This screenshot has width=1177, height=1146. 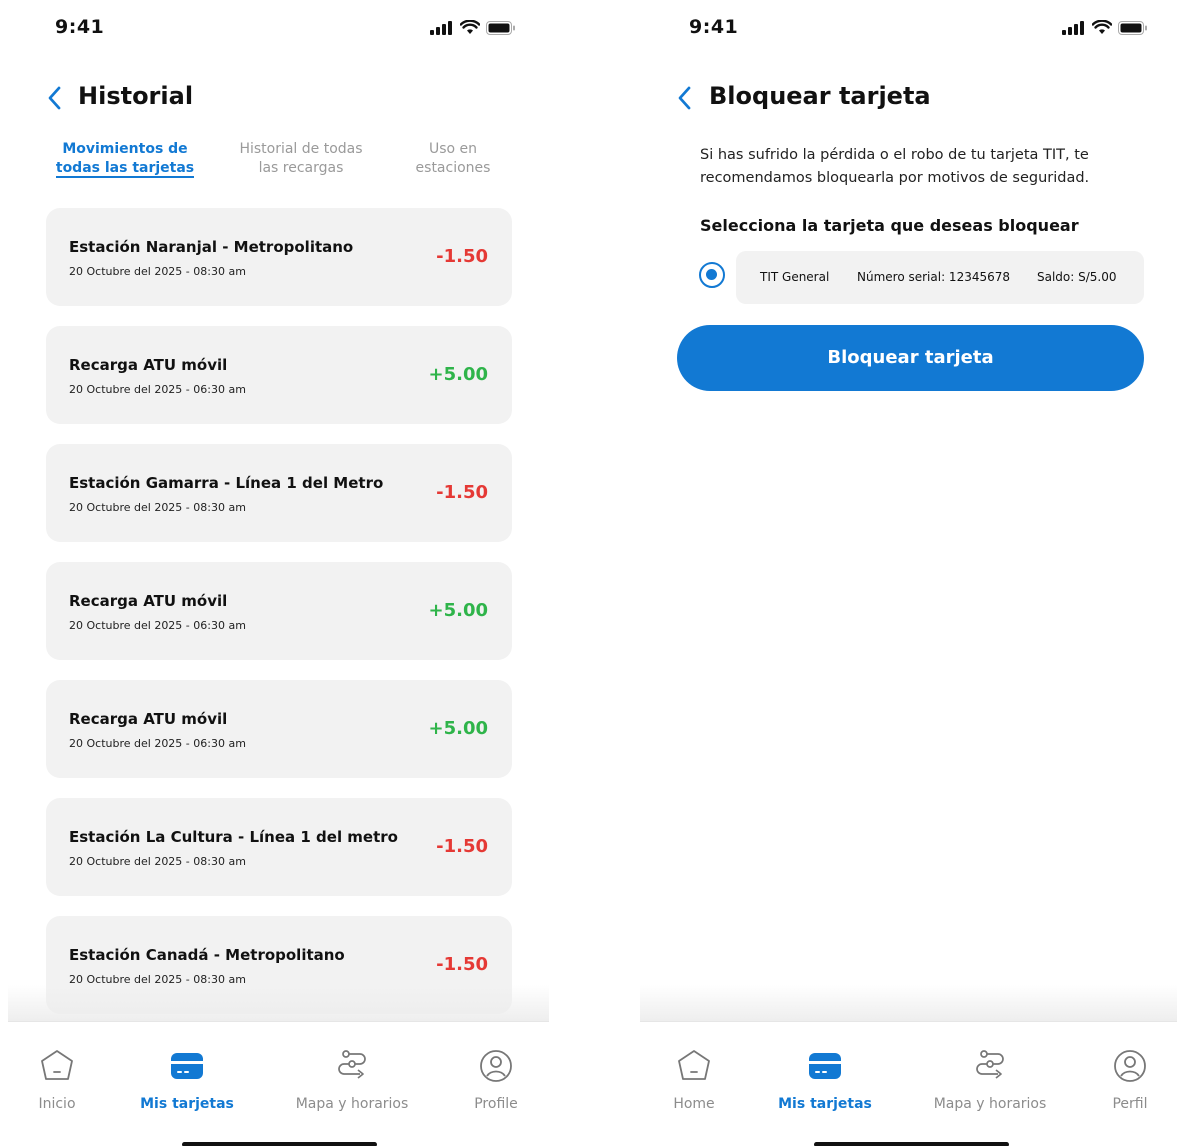 I want to click on block-card-button: Bloquear tarjeta, so click(x=910, y=358).